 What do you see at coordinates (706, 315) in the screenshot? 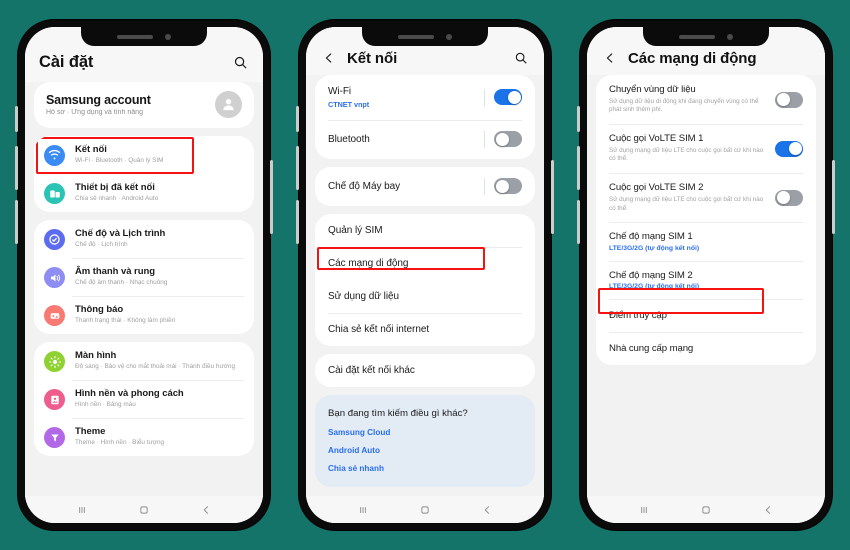
I see `row-diem-truy-cap: Điểm truy cập` at bounding box center [706, 315].